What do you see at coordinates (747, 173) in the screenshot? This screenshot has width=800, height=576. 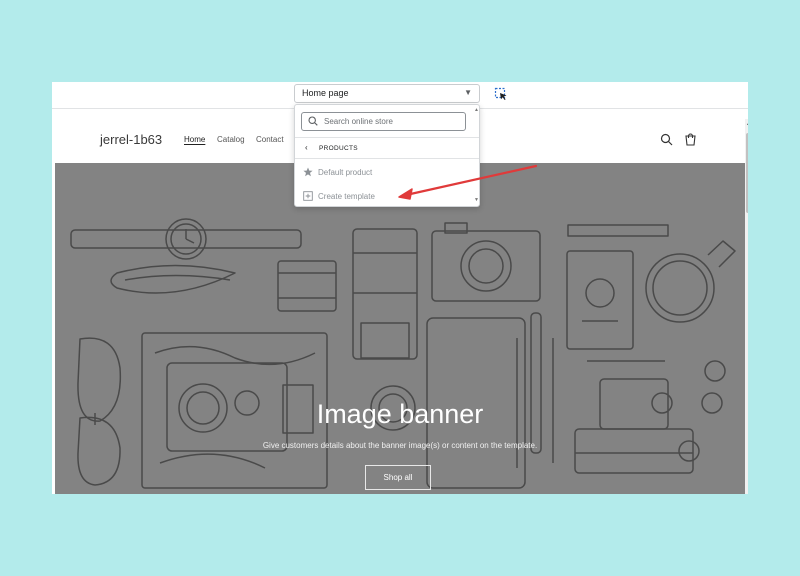 I see `preview-scrollbar-thumb` at bounding box center [747, 173].